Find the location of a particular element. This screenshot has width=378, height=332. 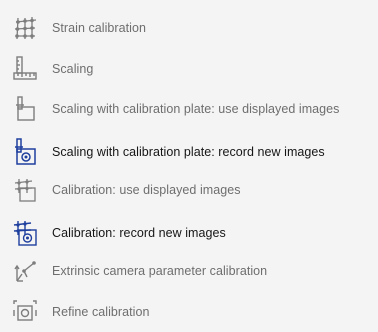

menu-item-label: Extrinsic camera parameter calibration is located at coordinates (160, 271).